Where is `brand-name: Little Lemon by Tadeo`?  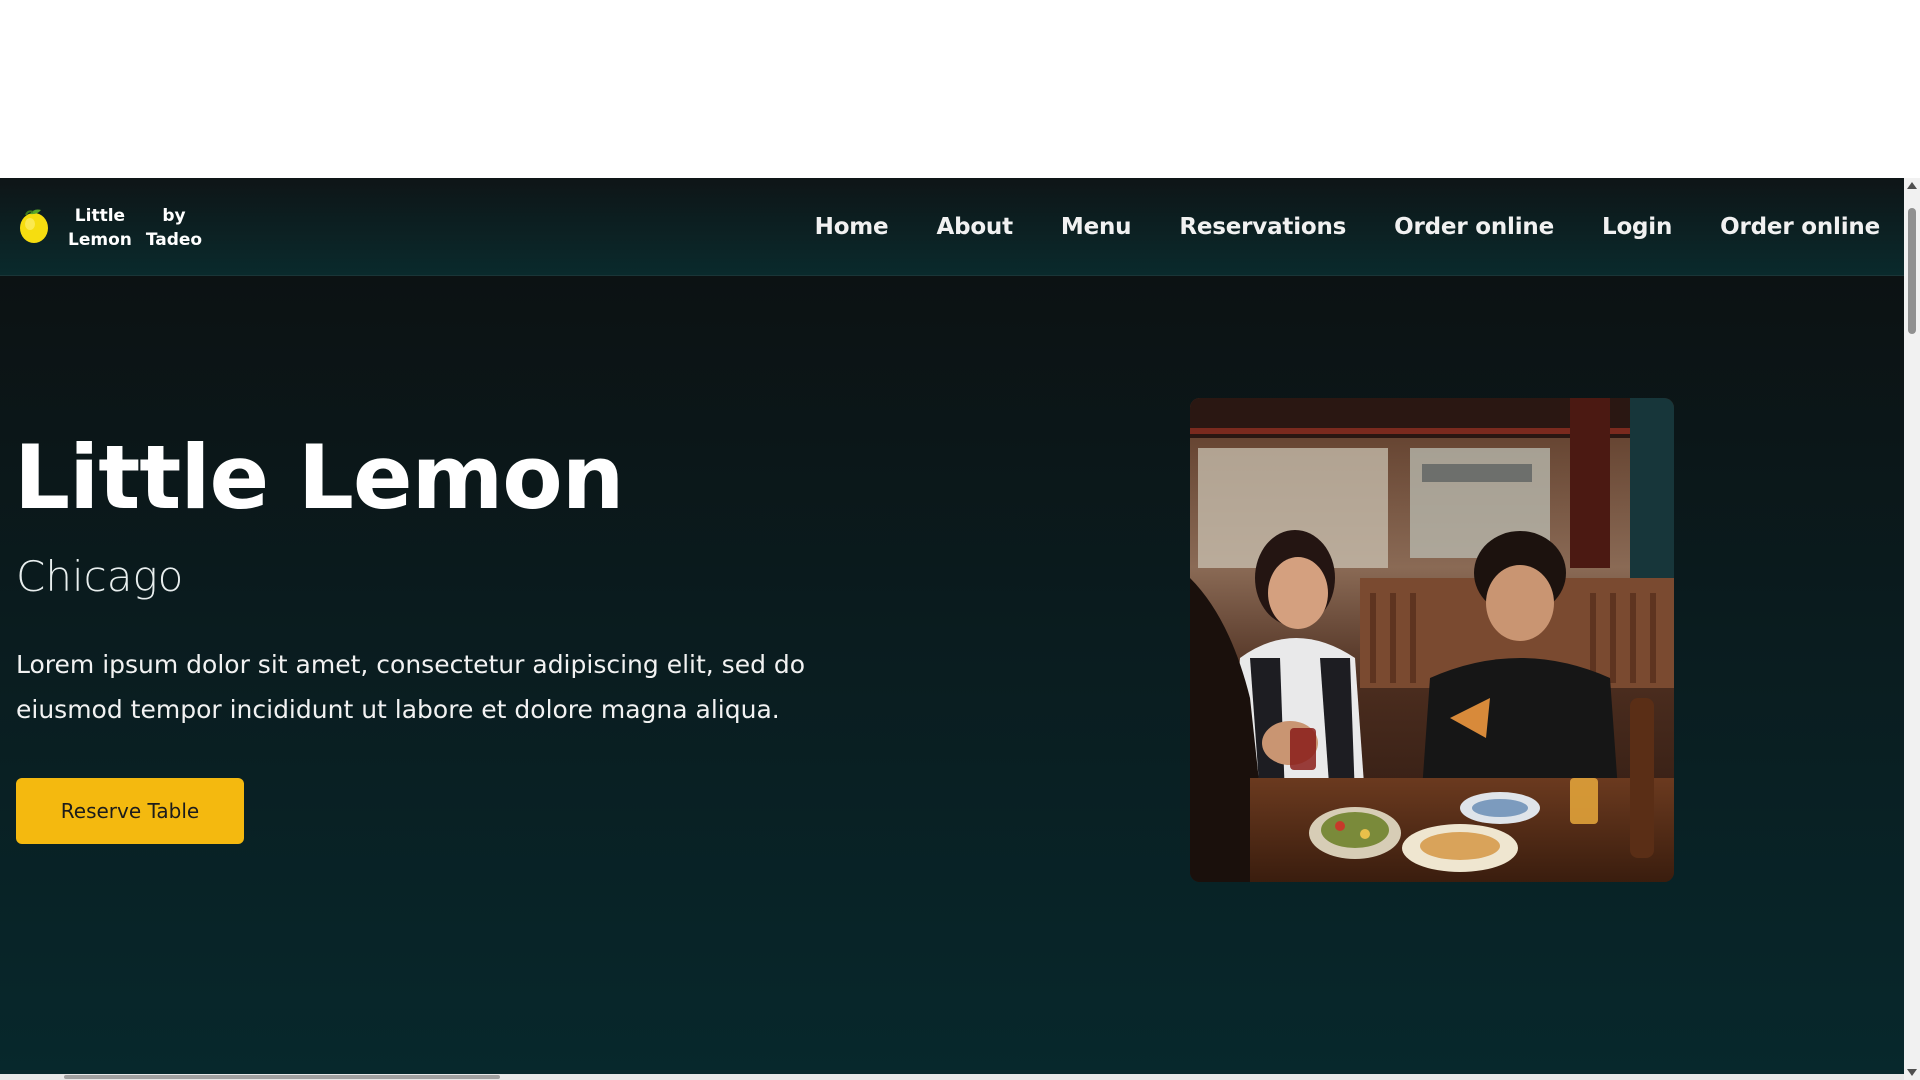 brand-name: Little Lemon by Tadeo is located at coordinates (135, 228).